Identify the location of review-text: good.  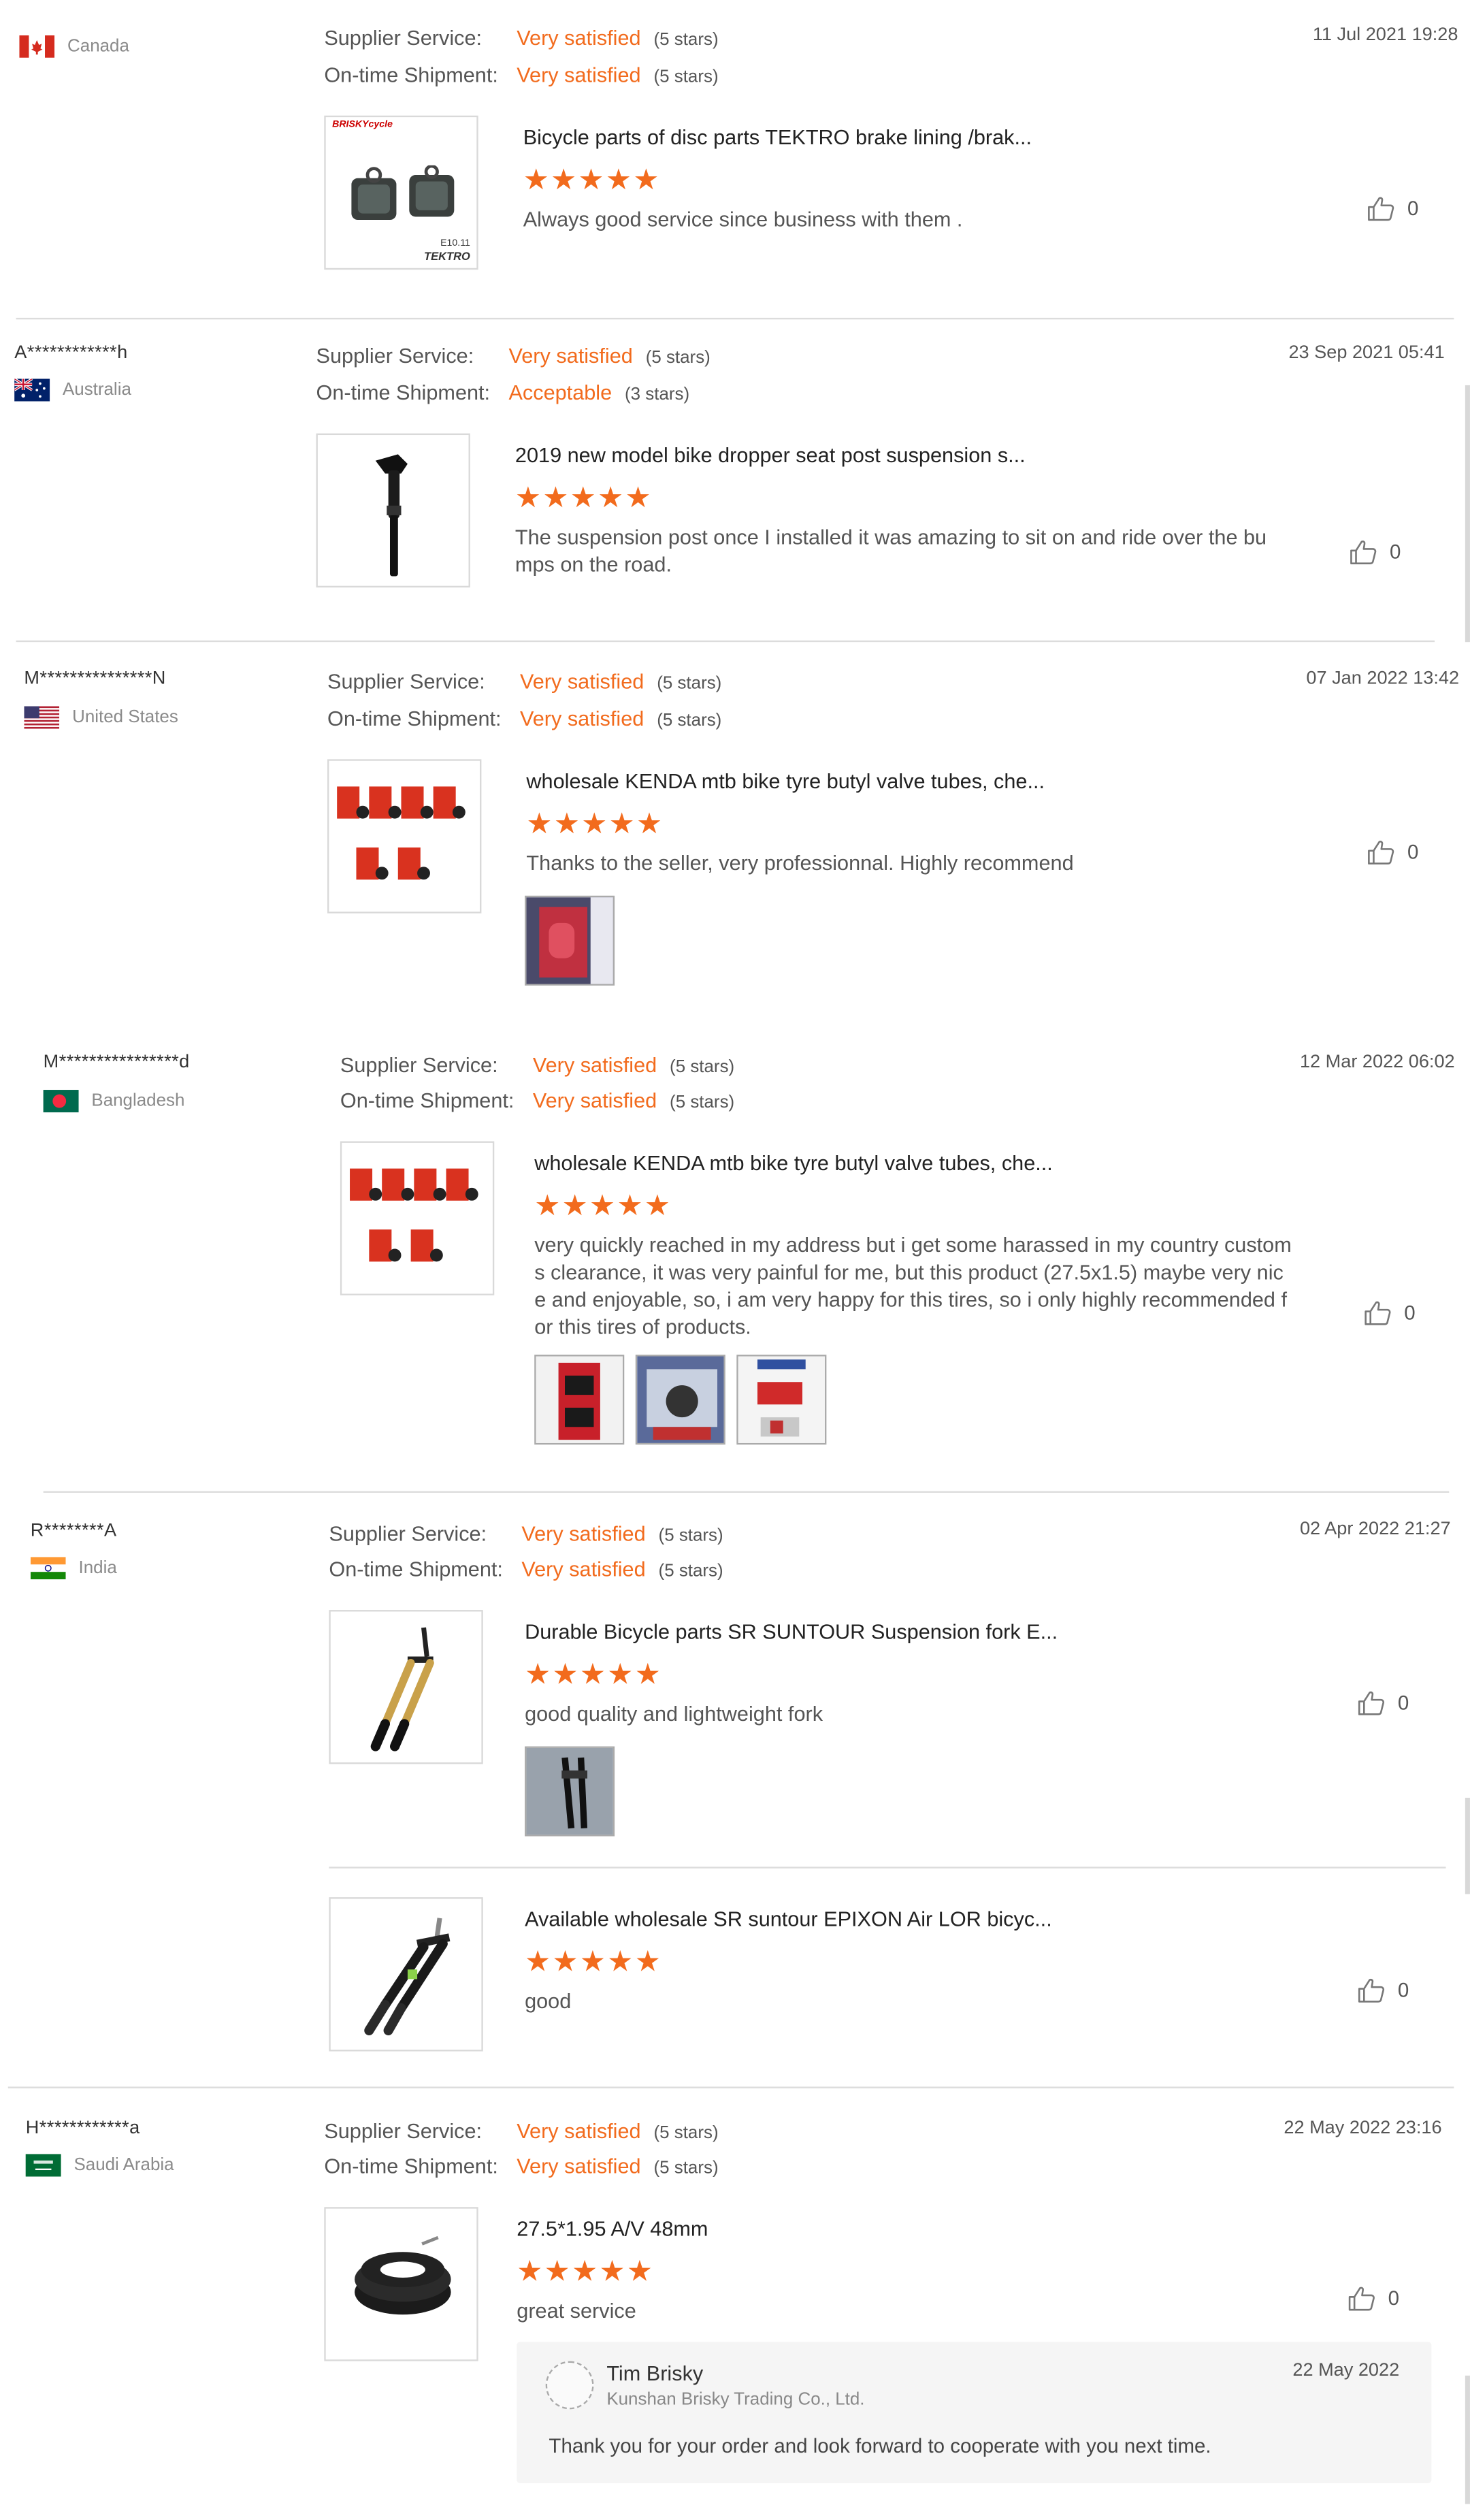
(548, 2001).